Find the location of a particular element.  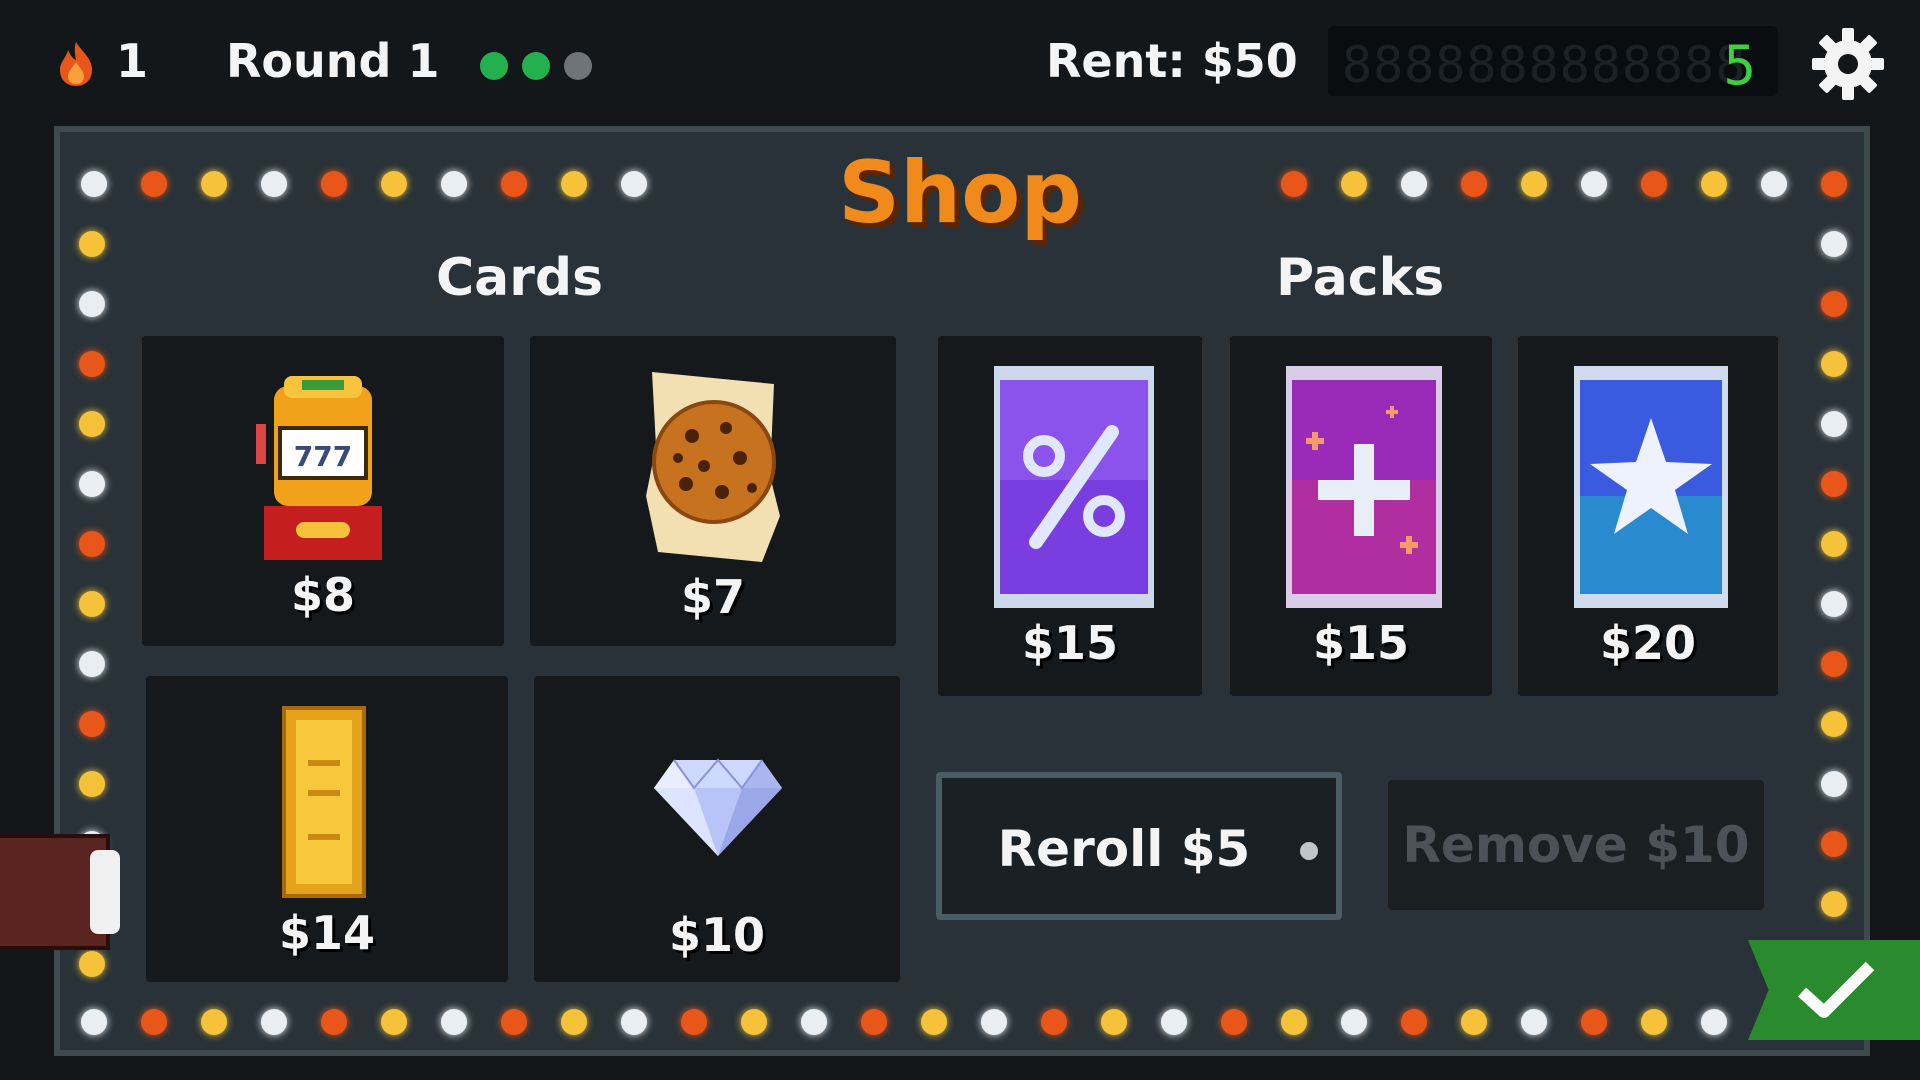

checkmark-icon is located at coordinates (1836, 989).